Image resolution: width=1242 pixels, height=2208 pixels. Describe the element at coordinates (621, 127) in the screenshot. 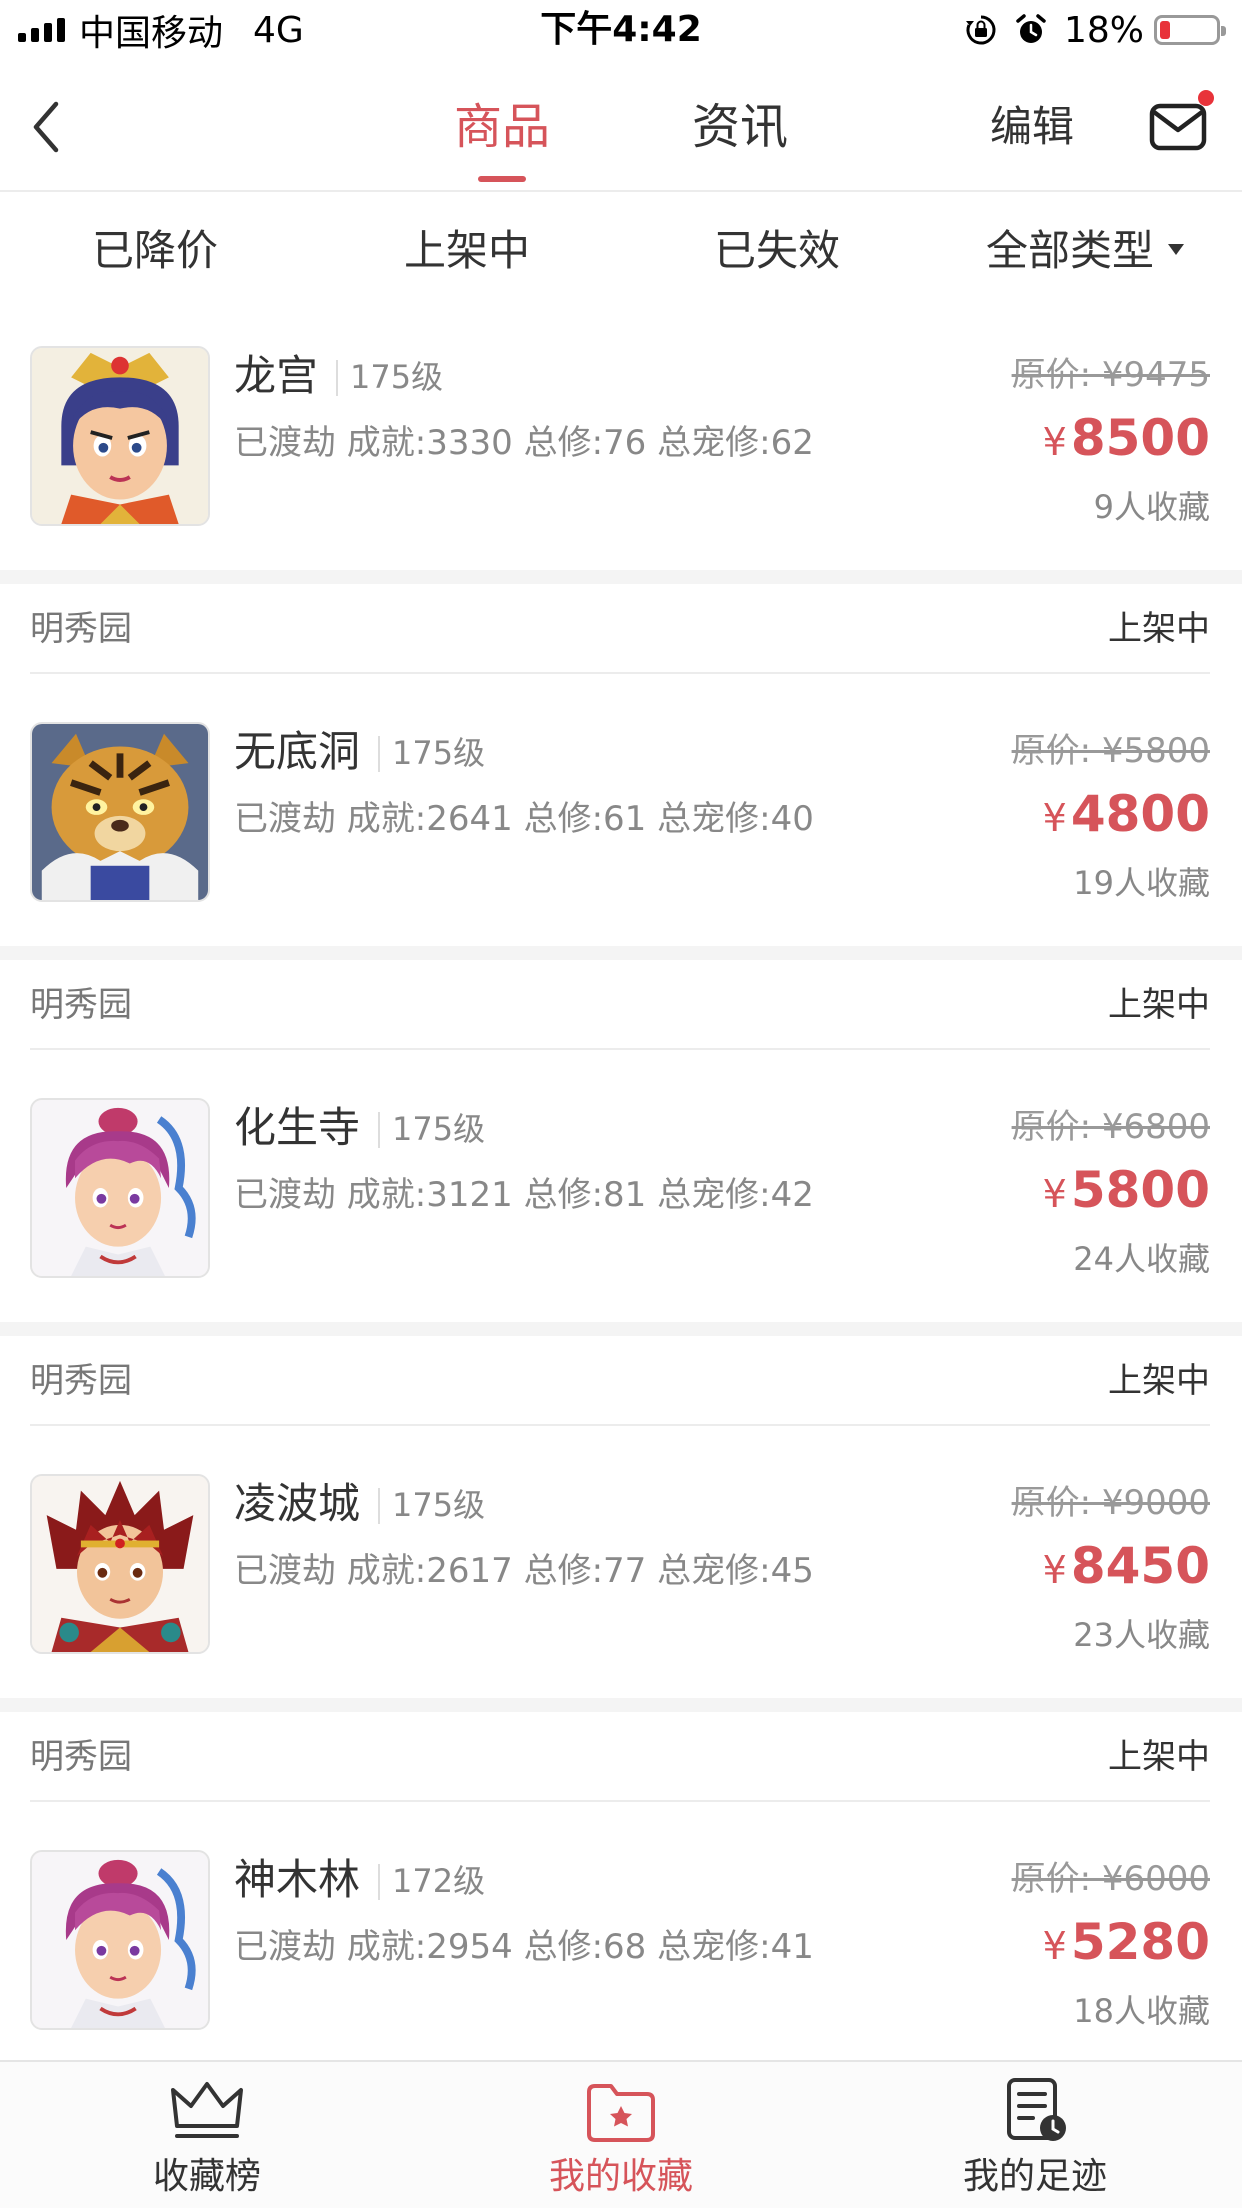

I see `nav-bar: 商品 资讯 编辑` at that location.